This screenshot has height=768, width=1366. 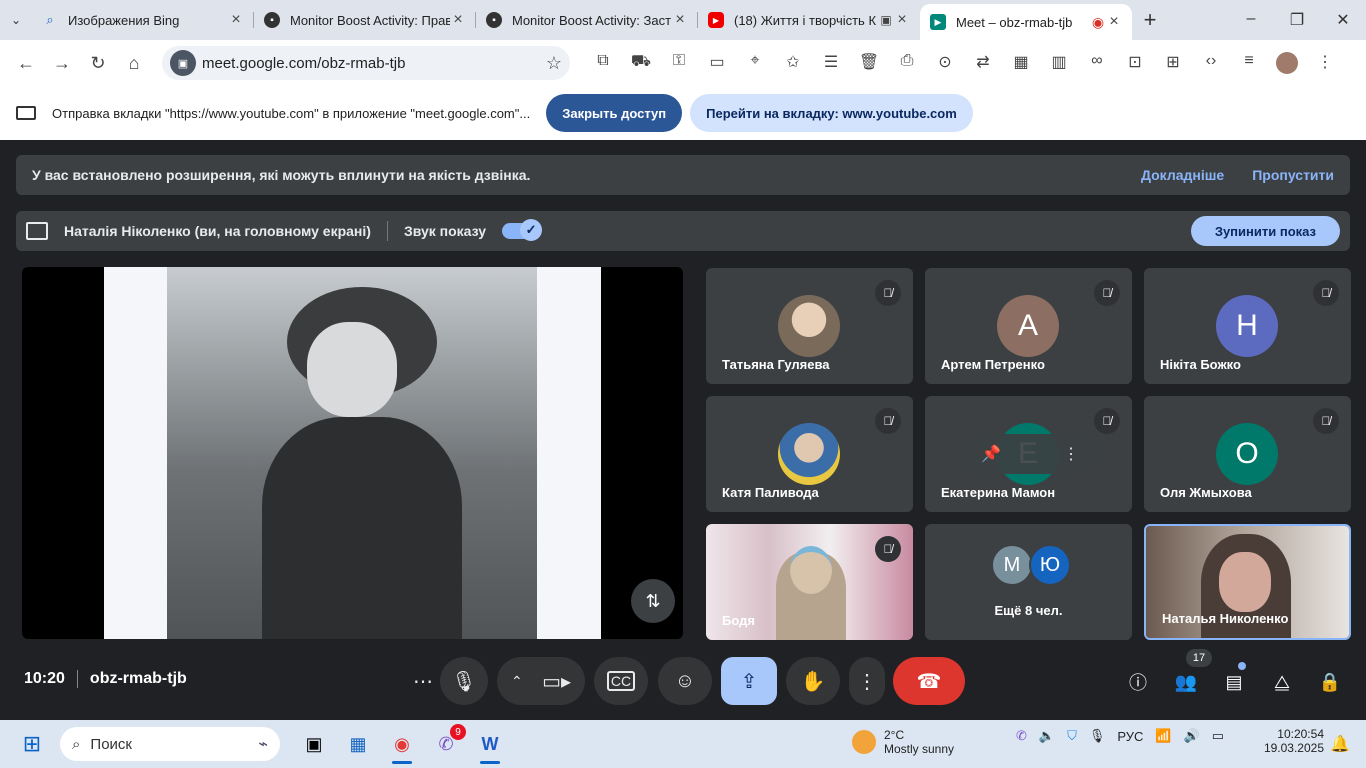 What do you see at coordinates (1186, 682) in the screenshot?
I see `people-icon: 👥` at bounding box center [1186, 682].